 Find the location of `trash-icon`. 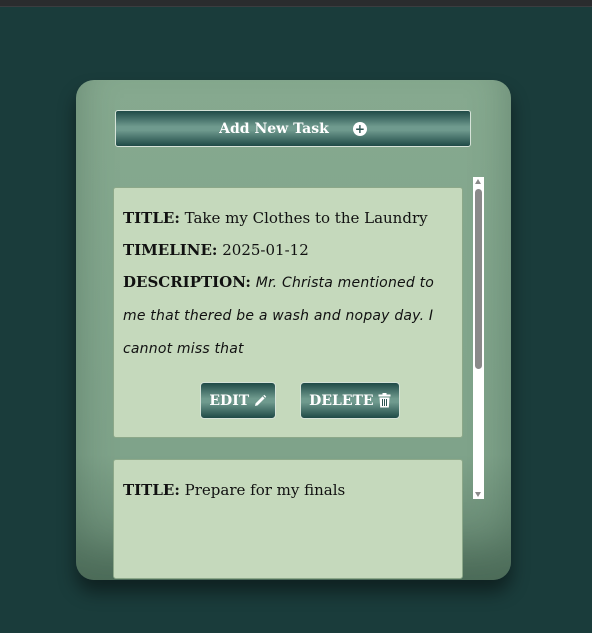

trash-icon is located at coordinates (384, 400).